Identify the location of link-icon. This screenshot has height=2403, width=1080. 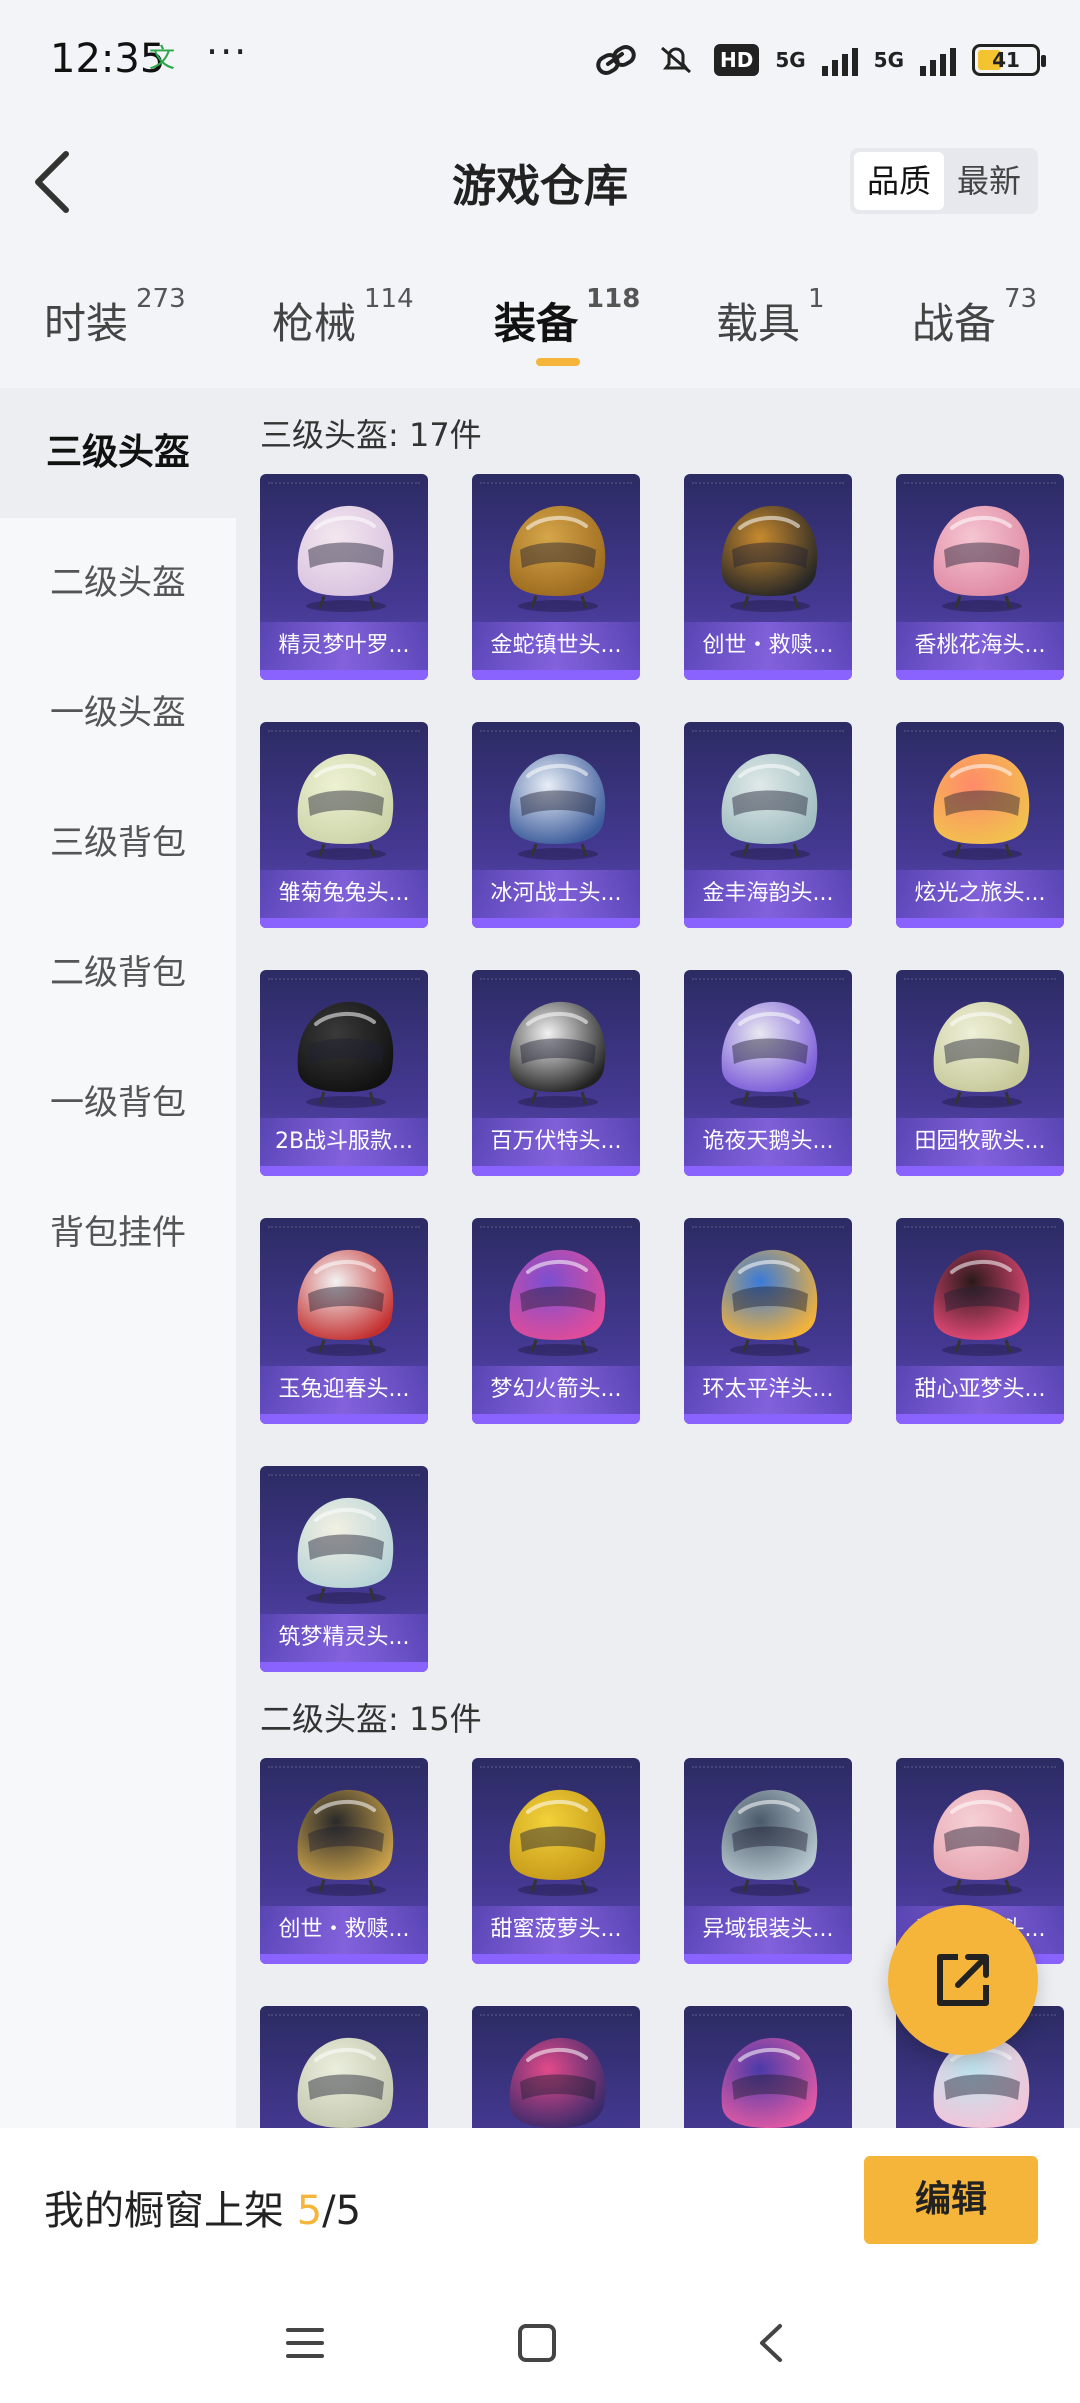
(616, 60).